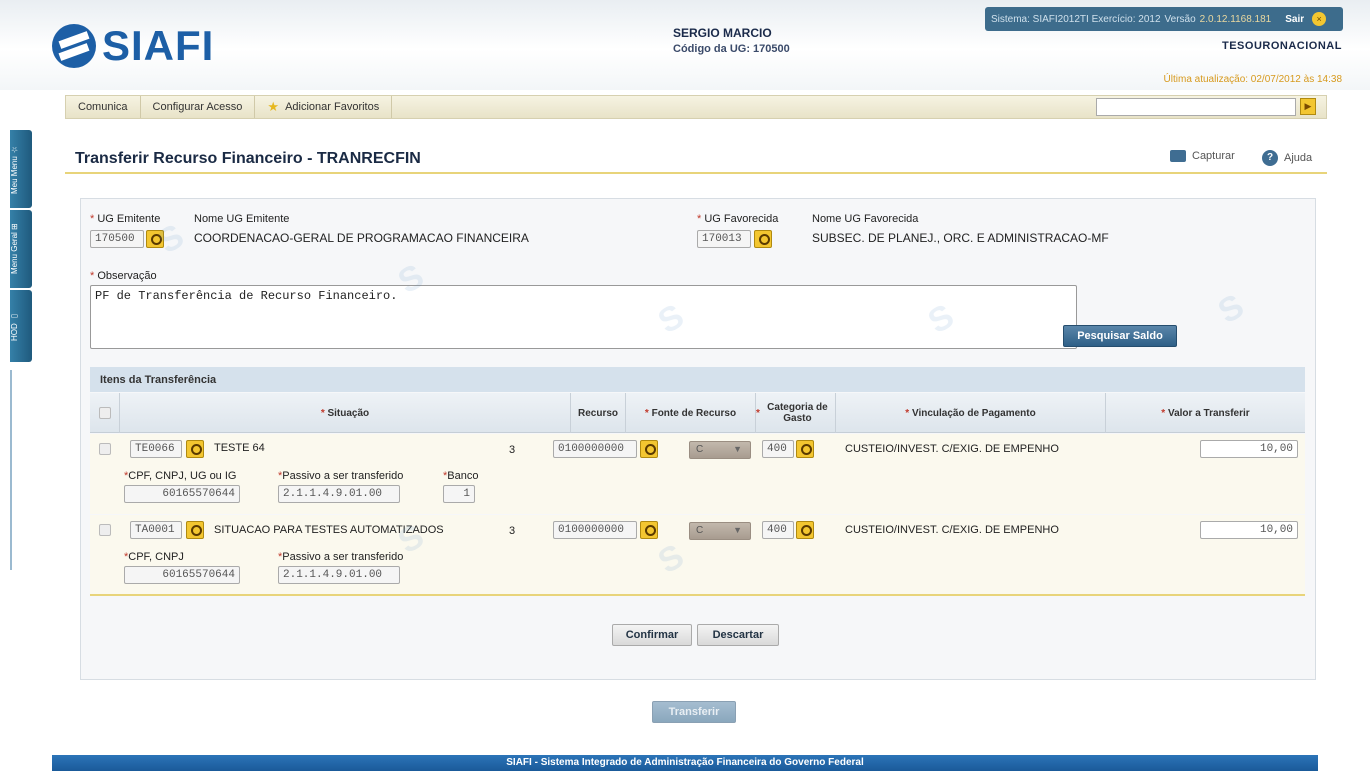 Image resolution: width=1370 pixels, height=771 pixels. I want to click on col-fonte-label: Fonte de Recurso, so click(694, 413).